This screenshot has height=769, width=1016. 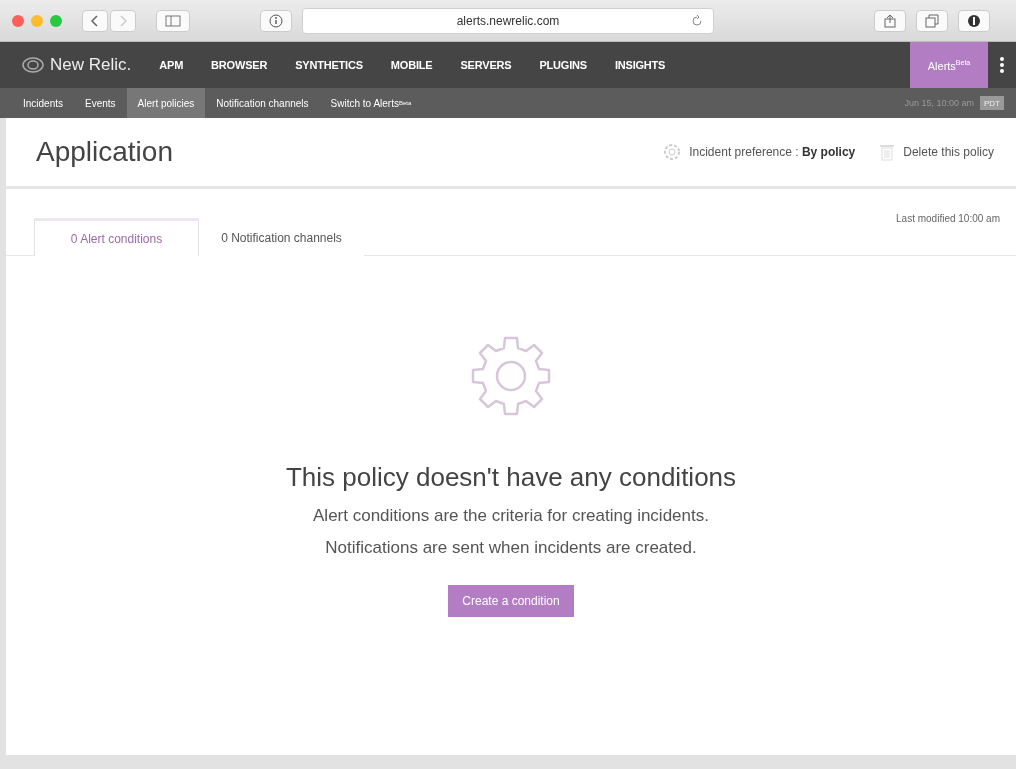 What do you see at coordinates (1002, 65) in the screenshot?
I see `more-icon` at bounding box center [1002, 65].